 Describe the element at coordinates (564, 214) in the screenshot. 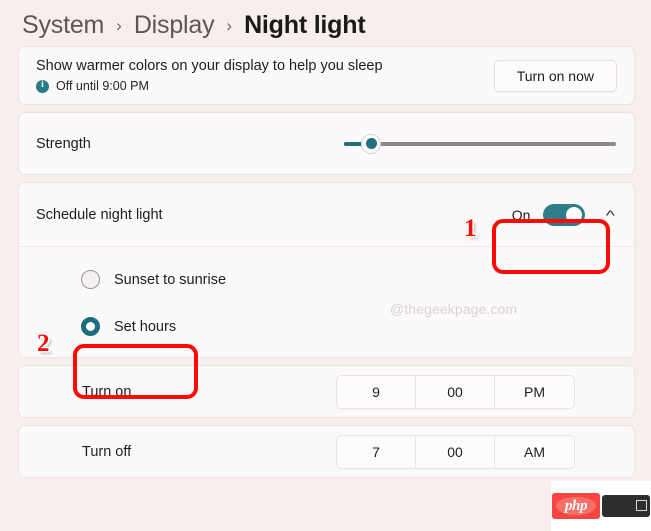

I see `schedule-toggle-switch` at that location.